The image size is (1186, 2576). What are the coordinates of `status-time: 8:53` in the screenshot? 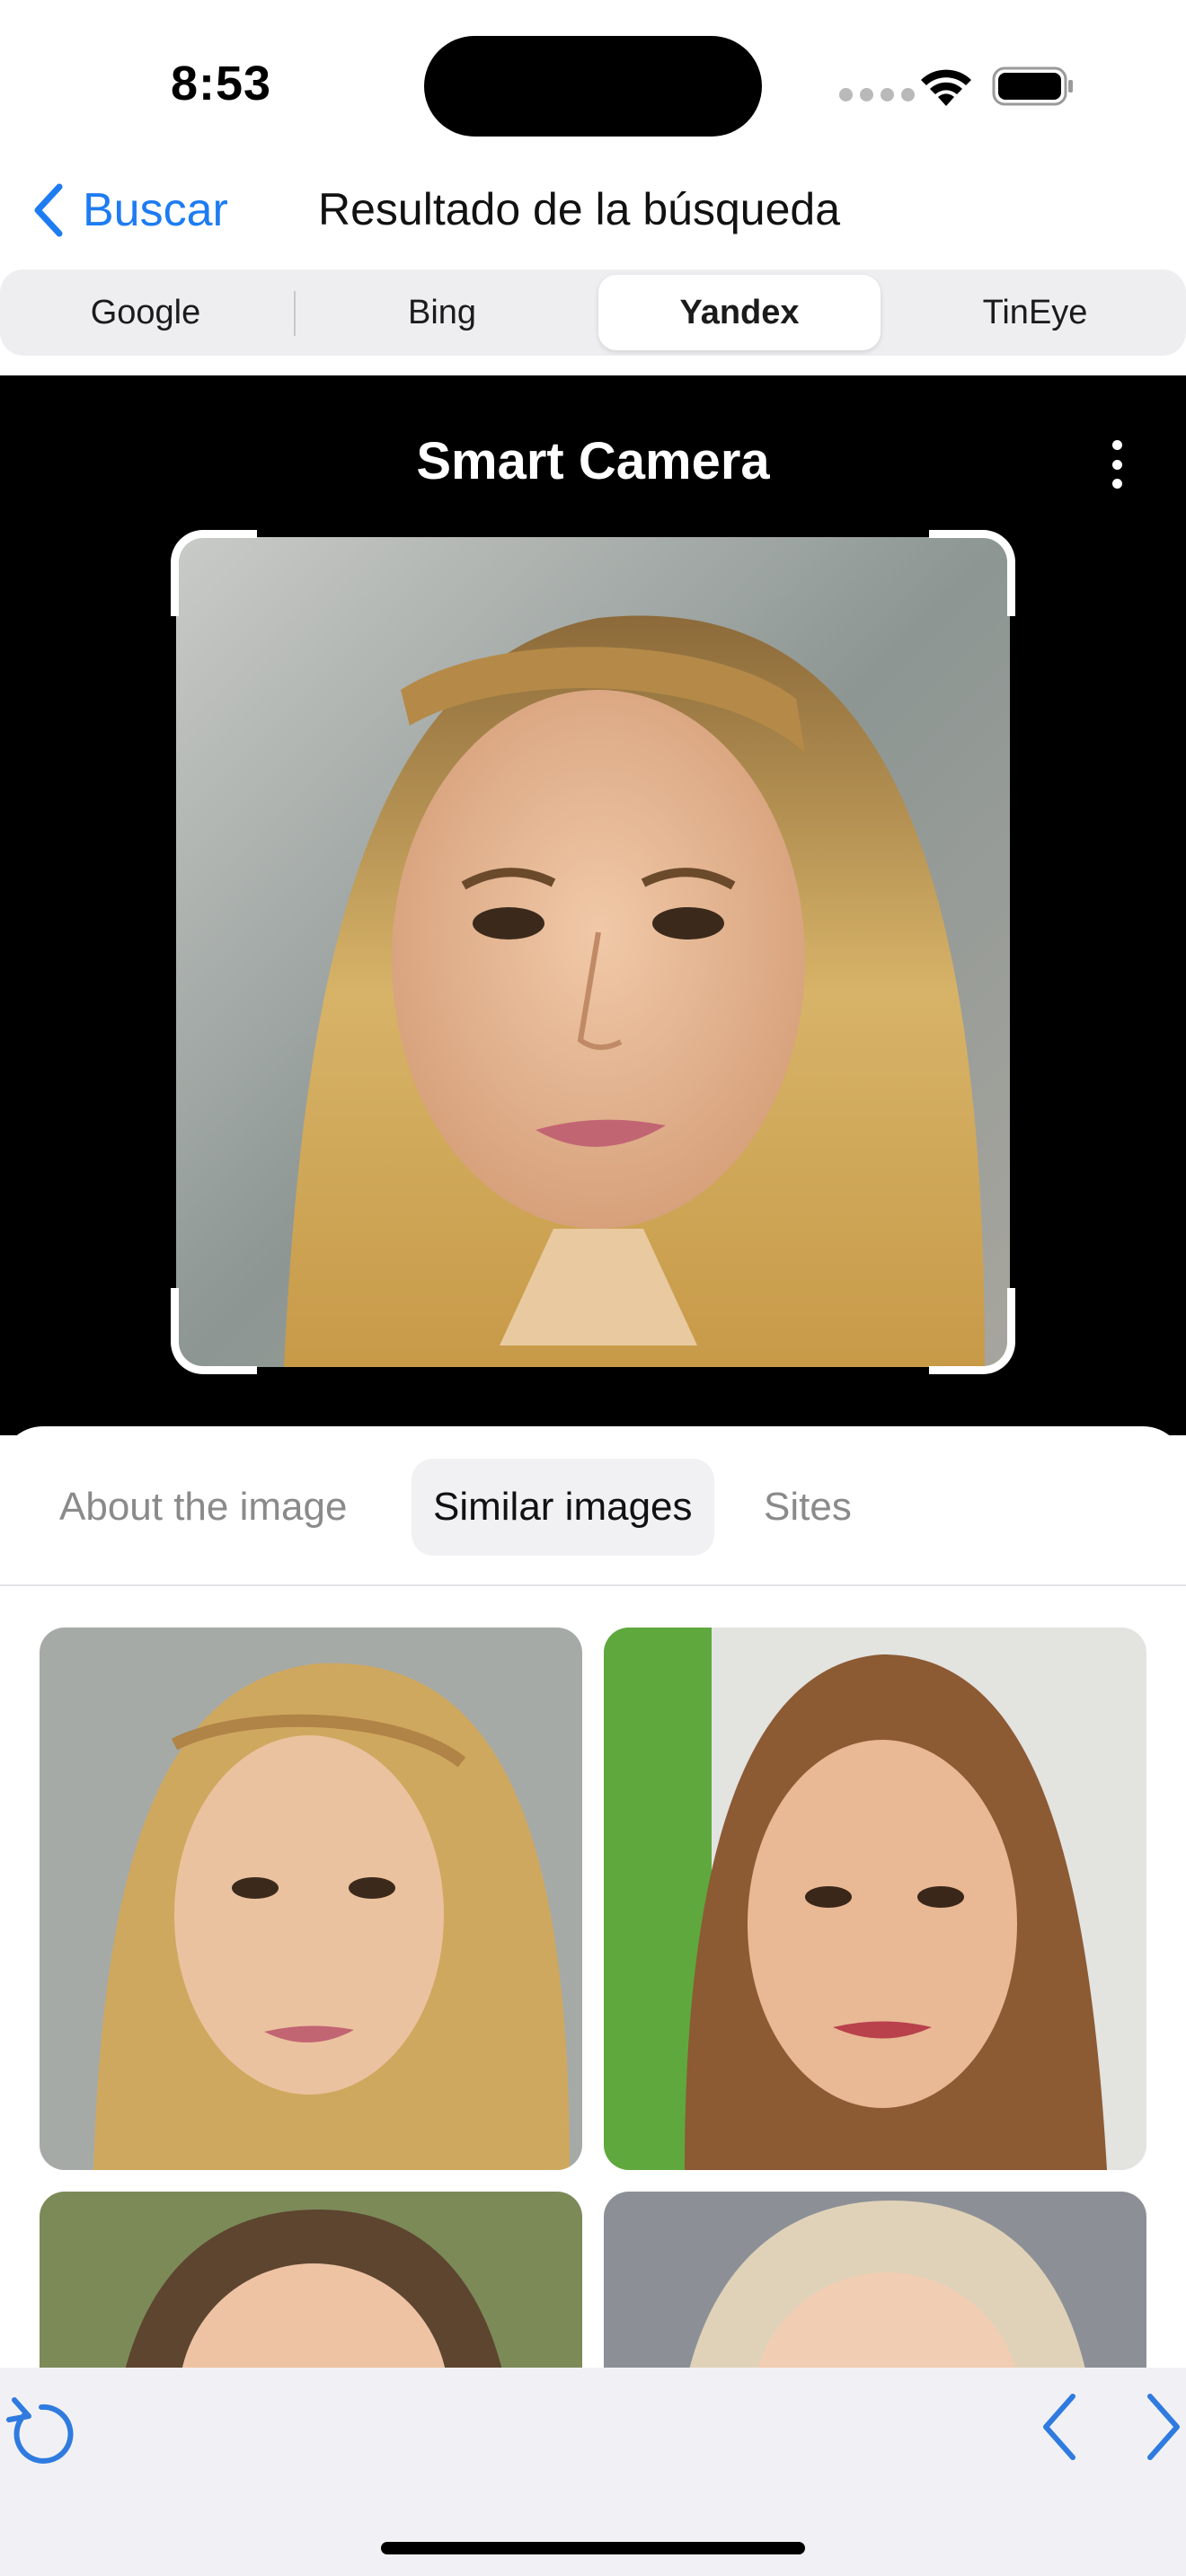 It's located at (221, 83).